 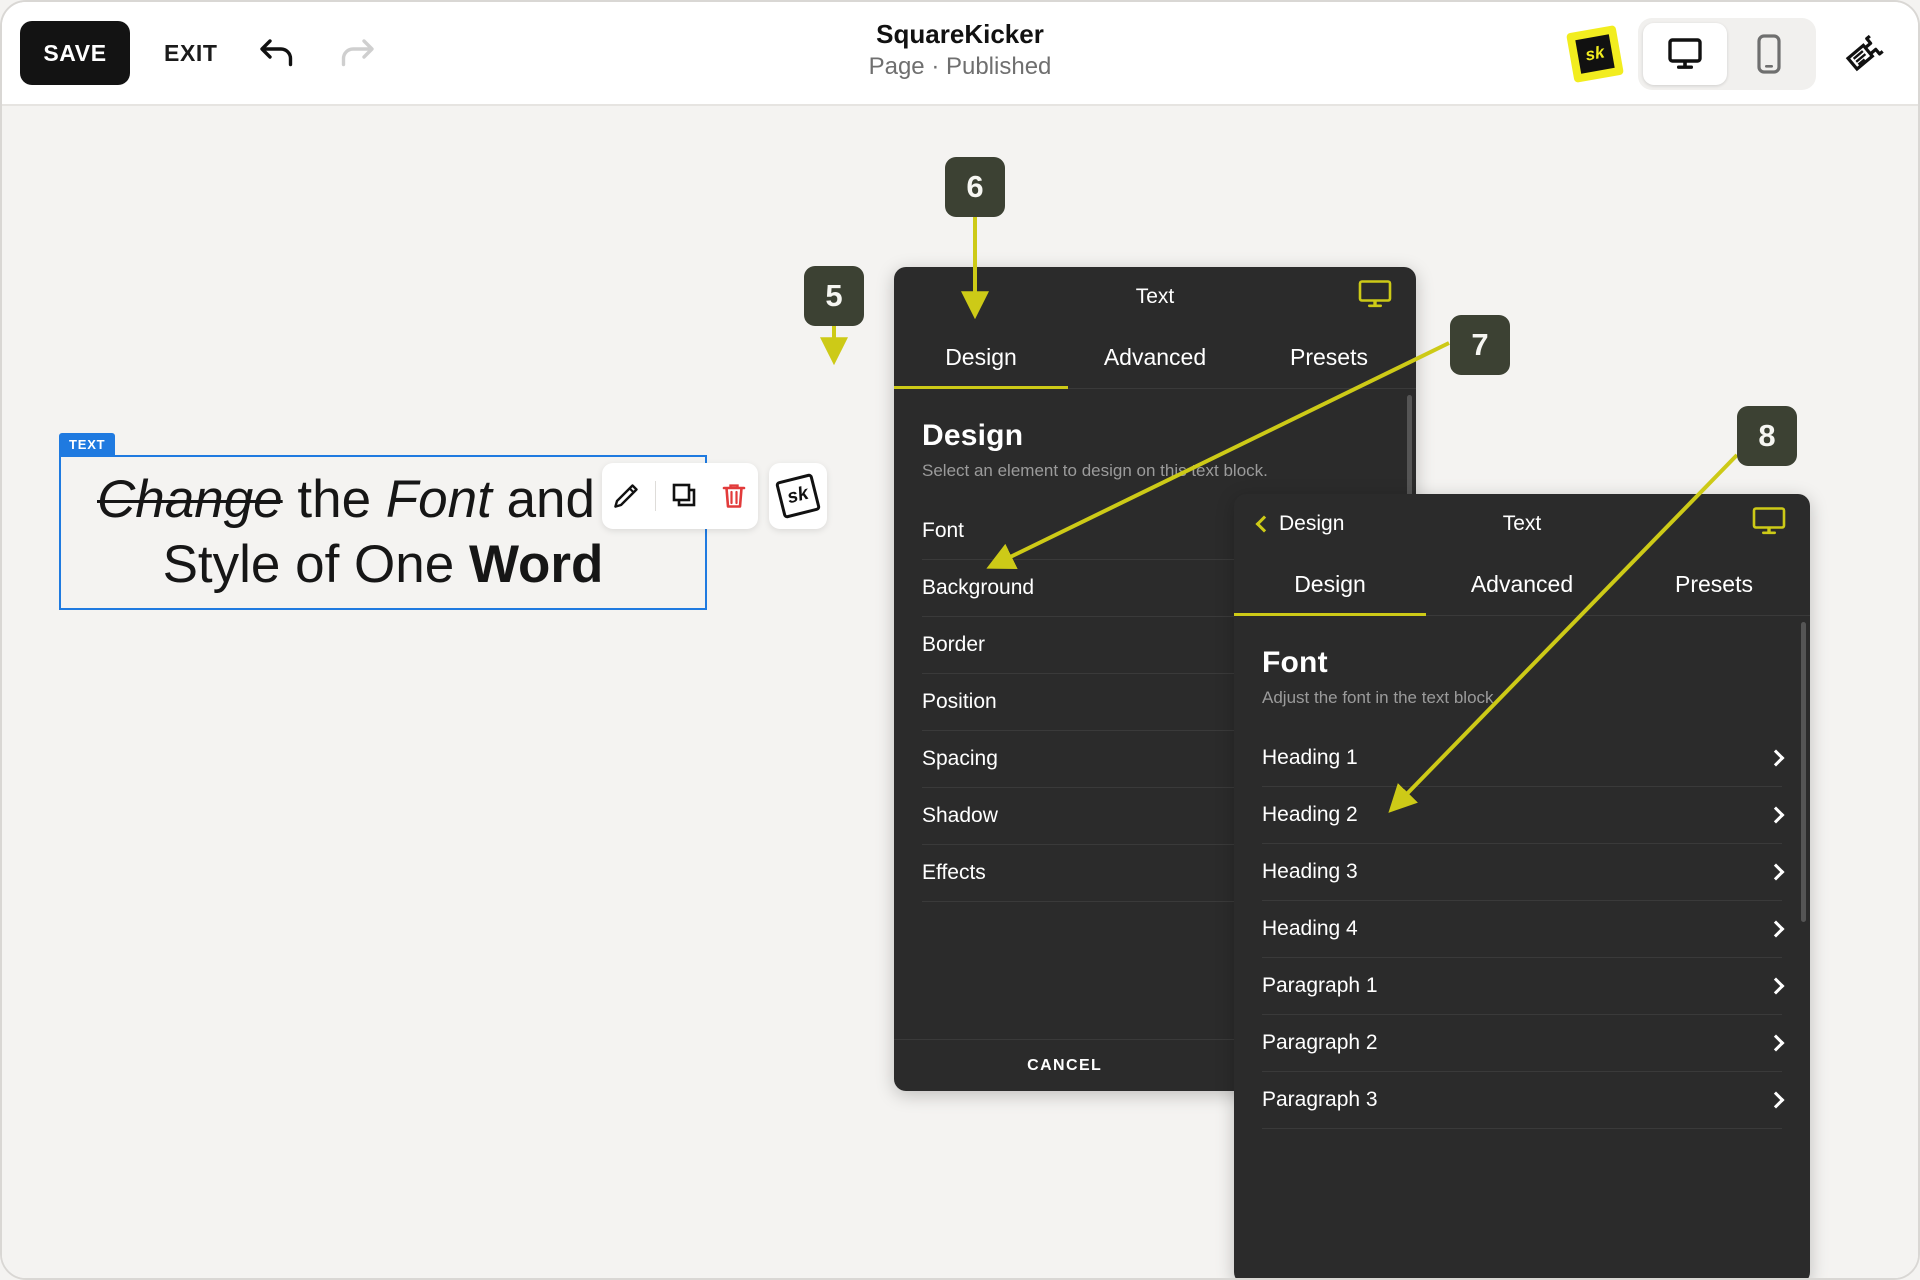 I want to click on font-item-heading-2: Heading 2, so click(x=1523, y=815).